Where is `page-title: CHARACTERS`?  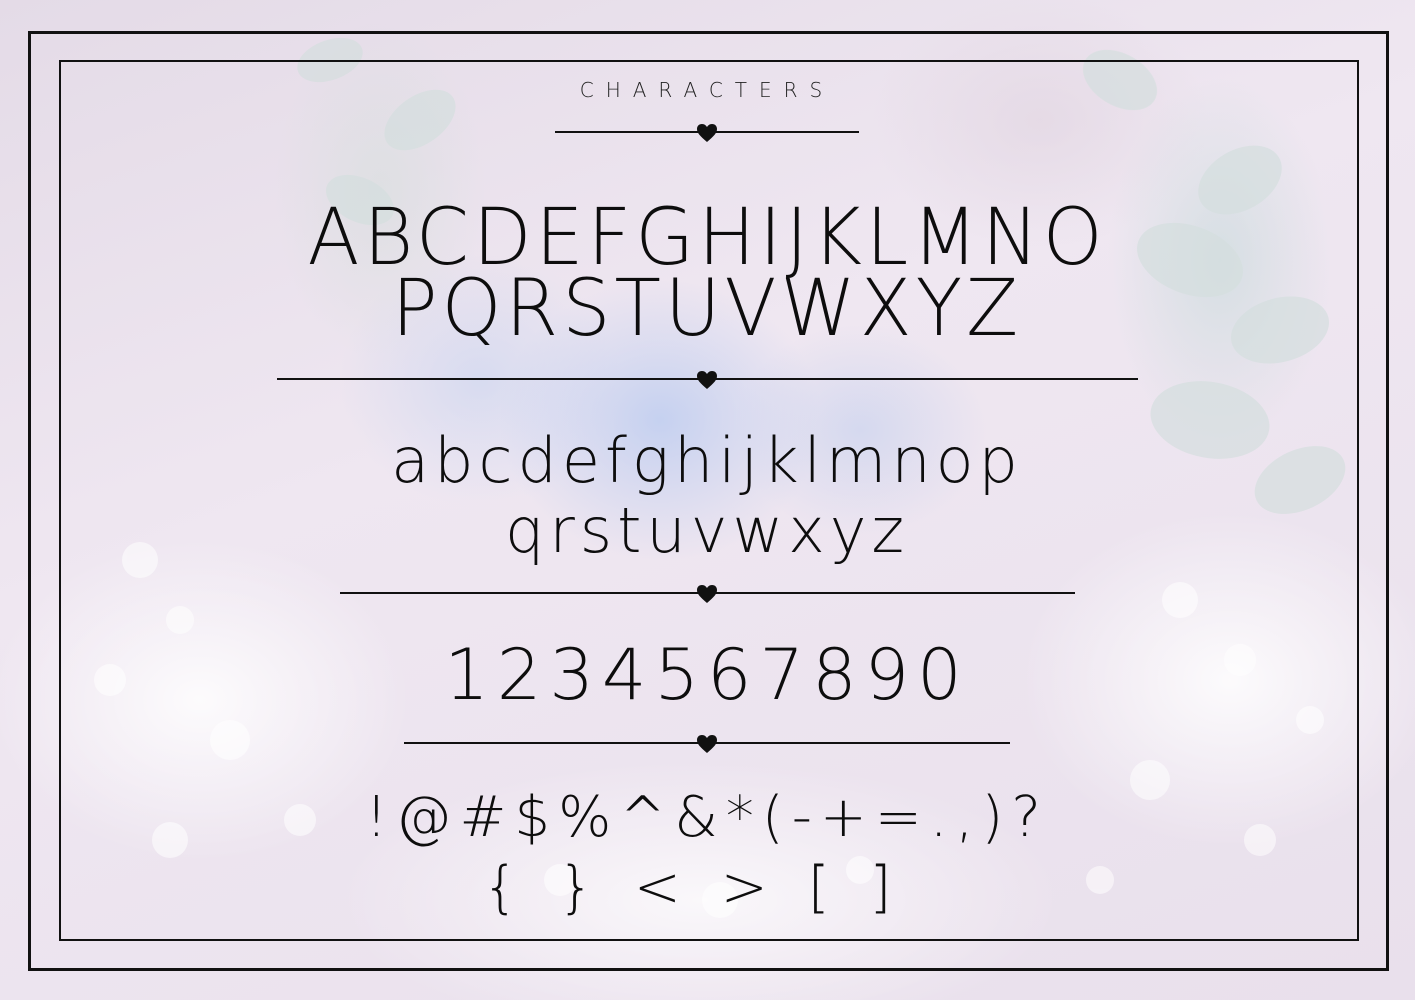
page-title: CHARACTERS is located at coordinates (707, 90).